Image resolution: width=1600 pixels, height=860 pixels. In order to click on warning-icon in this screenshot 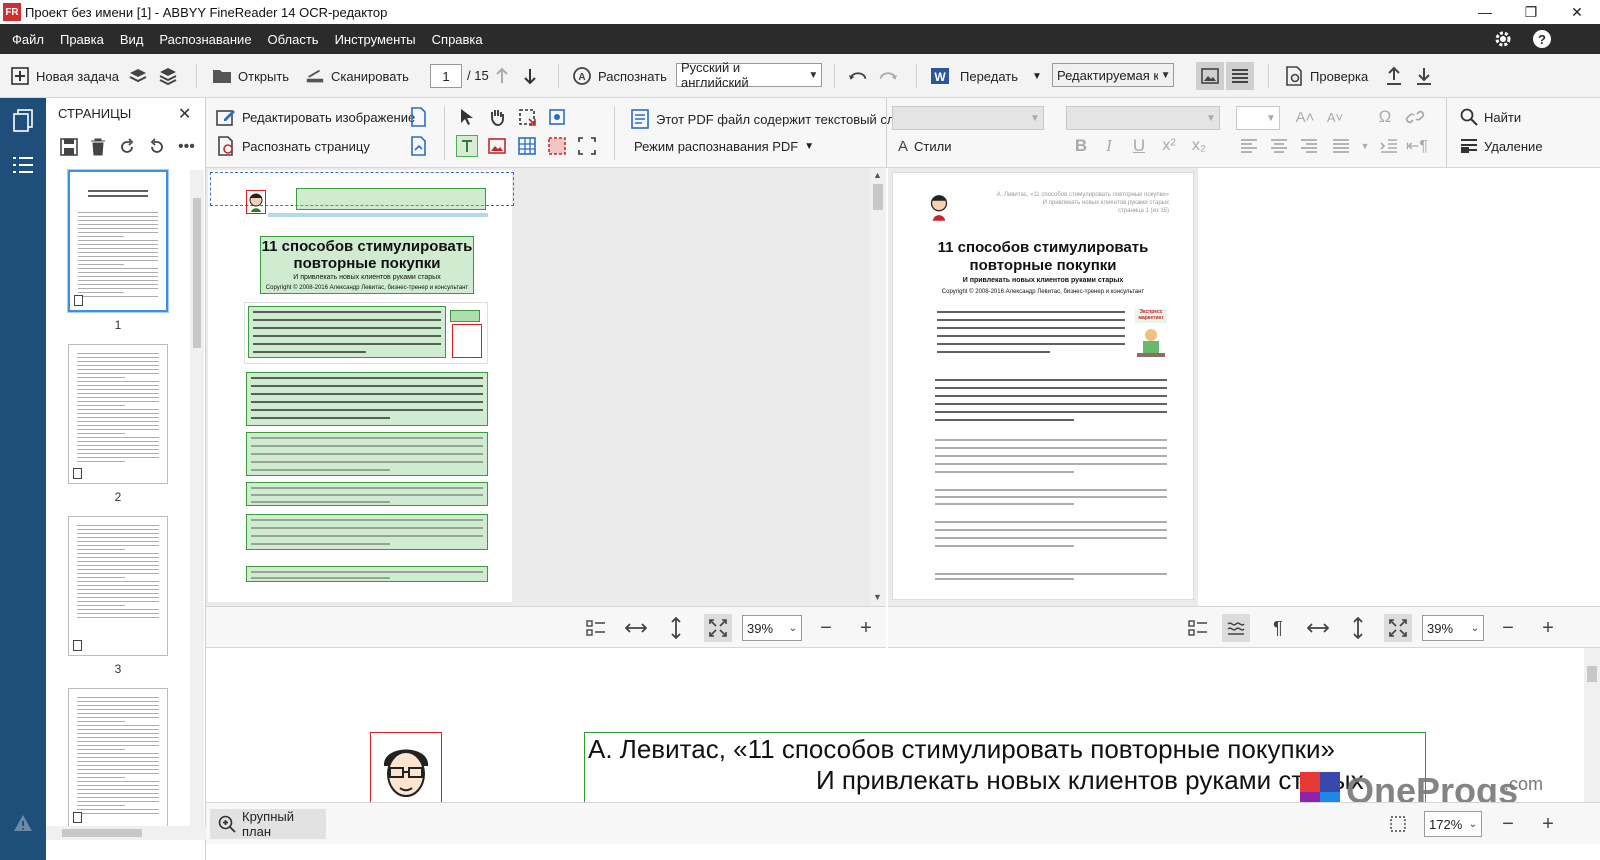, I will do `click(23, 823)`.